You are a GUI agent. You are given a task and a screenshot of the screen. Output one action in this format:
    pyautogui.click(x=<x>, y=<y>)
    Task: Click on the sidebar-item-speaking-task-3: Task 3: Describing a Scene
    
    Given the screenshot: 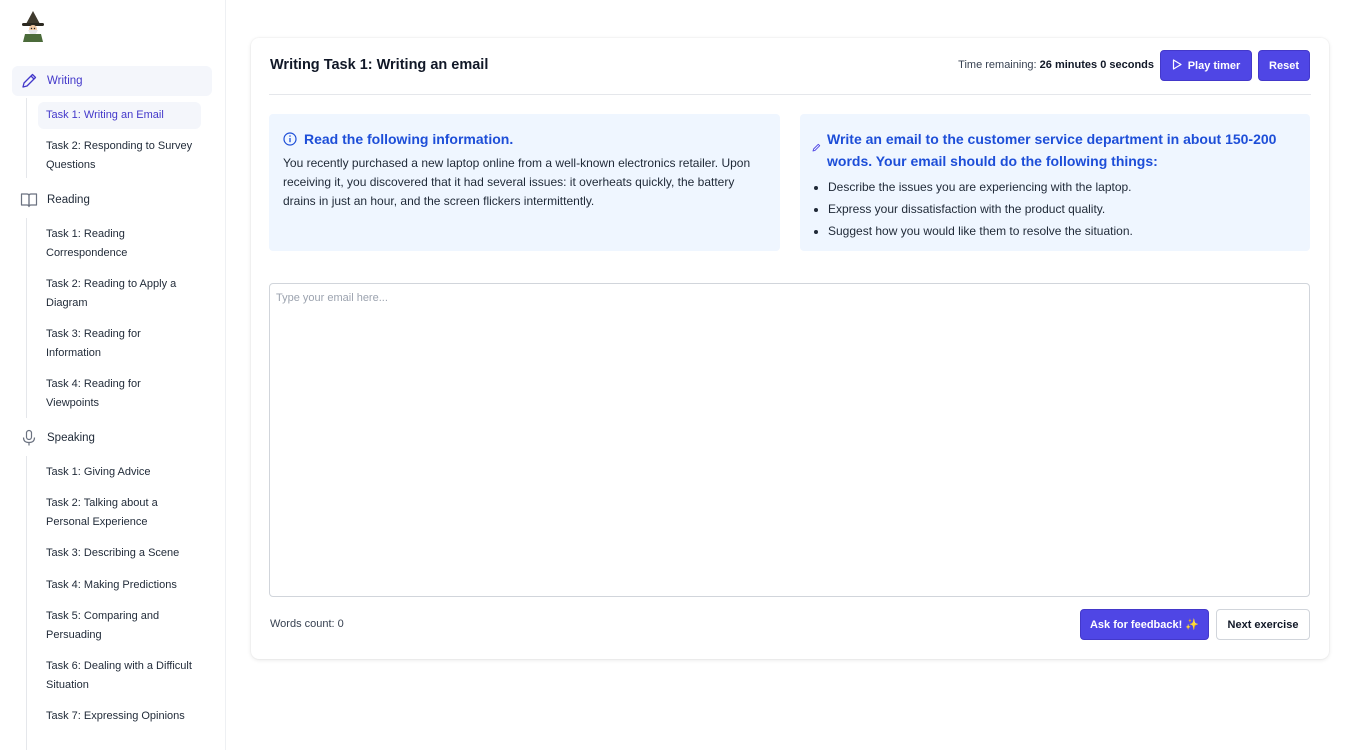 What is the action you would take?
    pyautogui.click(x=119, y=553)
    